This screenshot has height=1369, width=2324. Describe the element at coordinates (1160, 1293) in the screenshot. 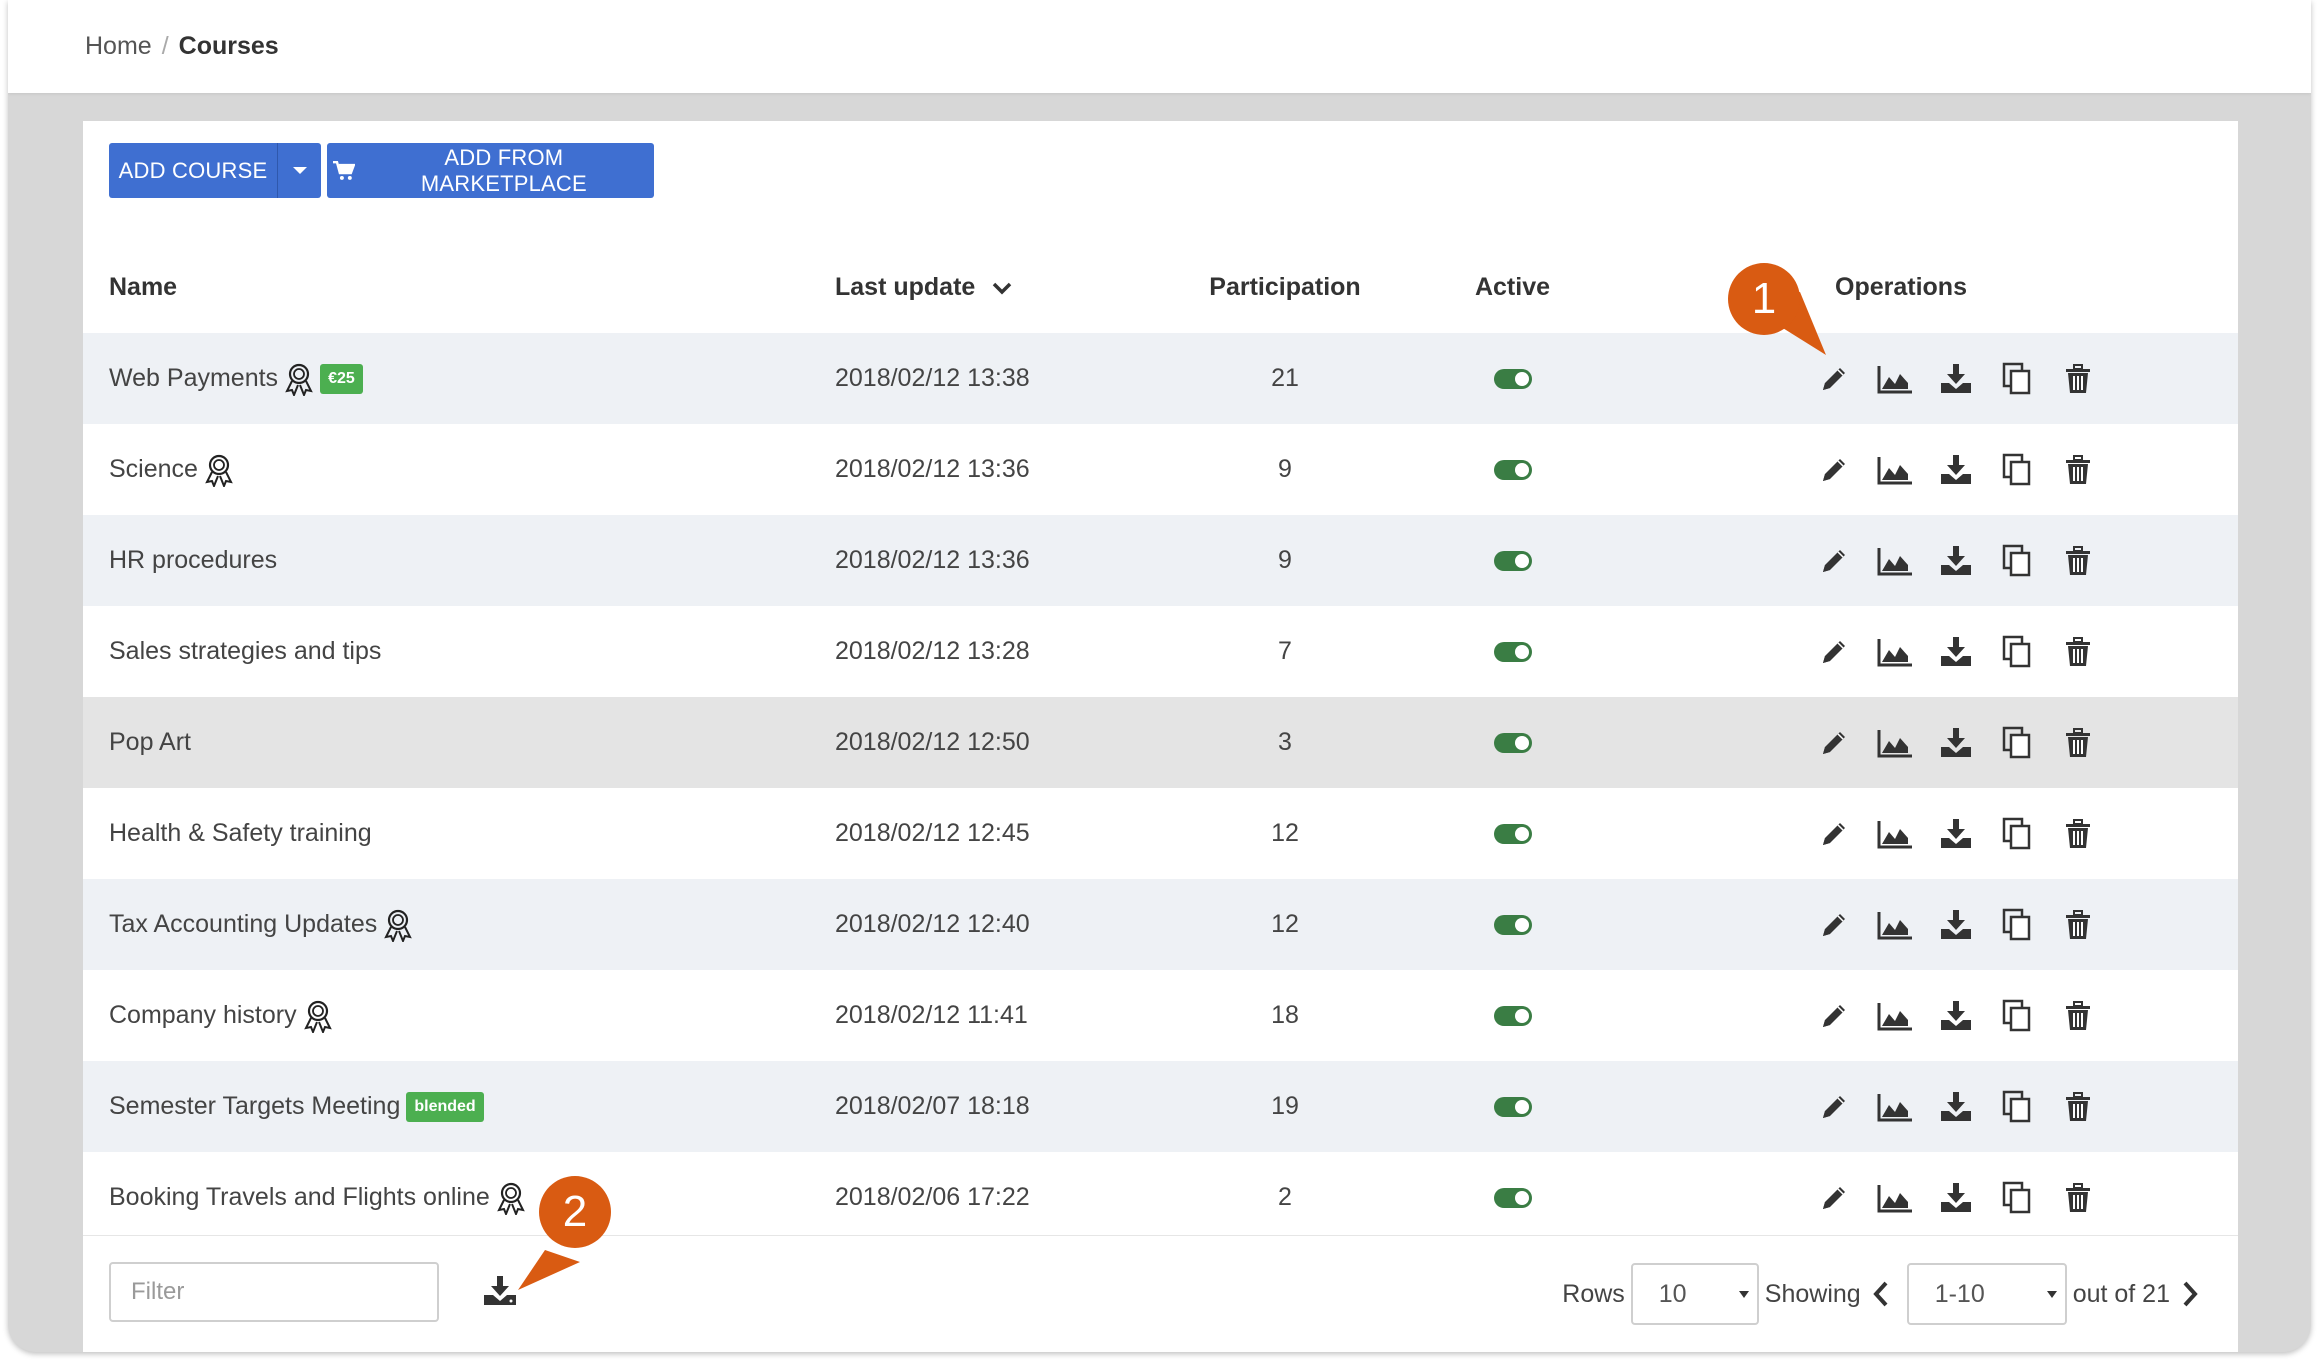

I see `table-footer: Rows 10 Showing 1-10 out of 21` at that location.